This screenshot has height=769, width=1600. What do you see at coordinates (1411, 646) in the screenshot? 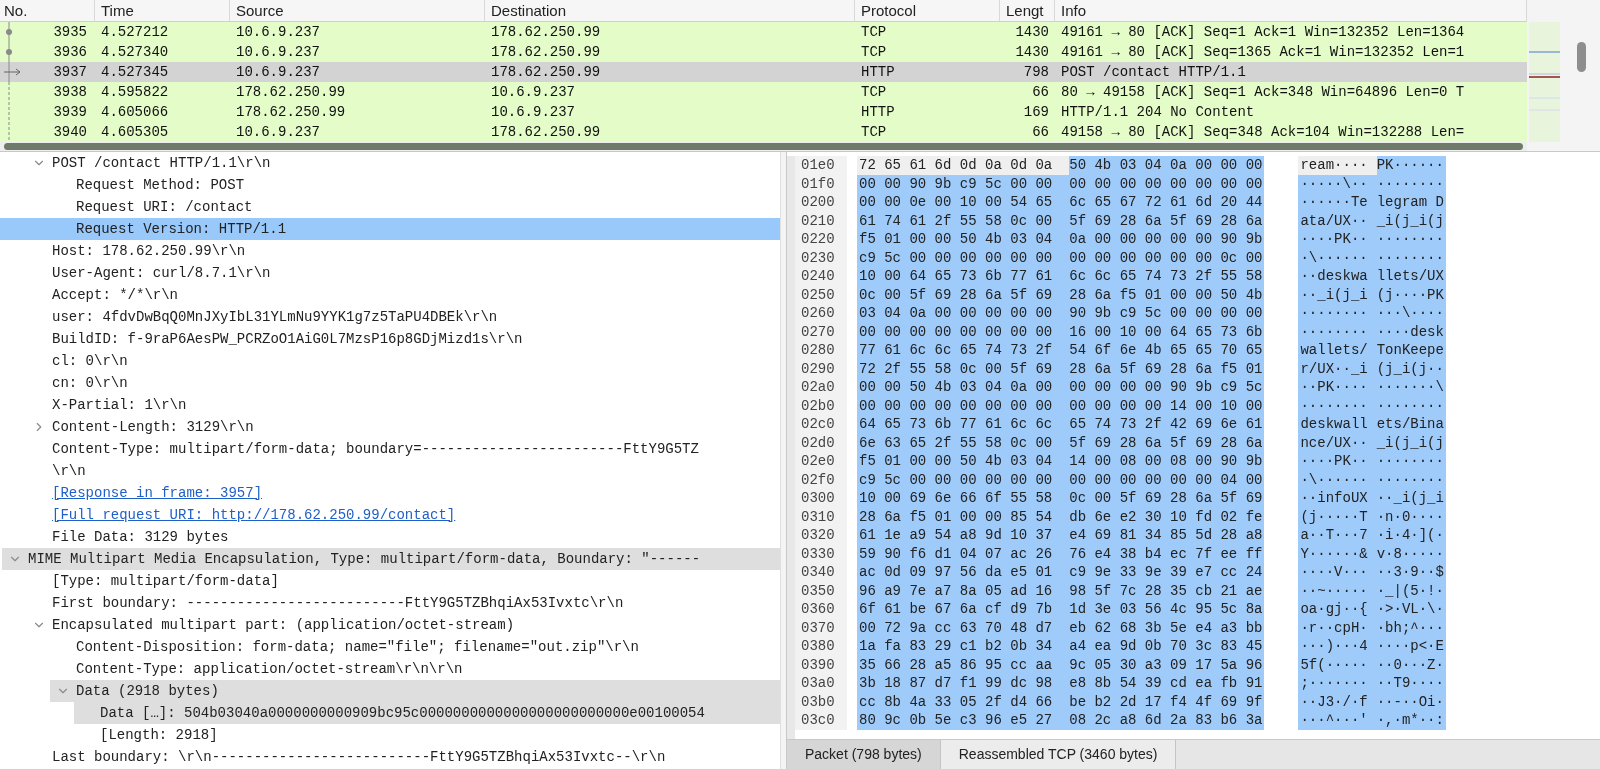
I see `ascii-text: ····p<·E` at bounding box center [1411, 646].